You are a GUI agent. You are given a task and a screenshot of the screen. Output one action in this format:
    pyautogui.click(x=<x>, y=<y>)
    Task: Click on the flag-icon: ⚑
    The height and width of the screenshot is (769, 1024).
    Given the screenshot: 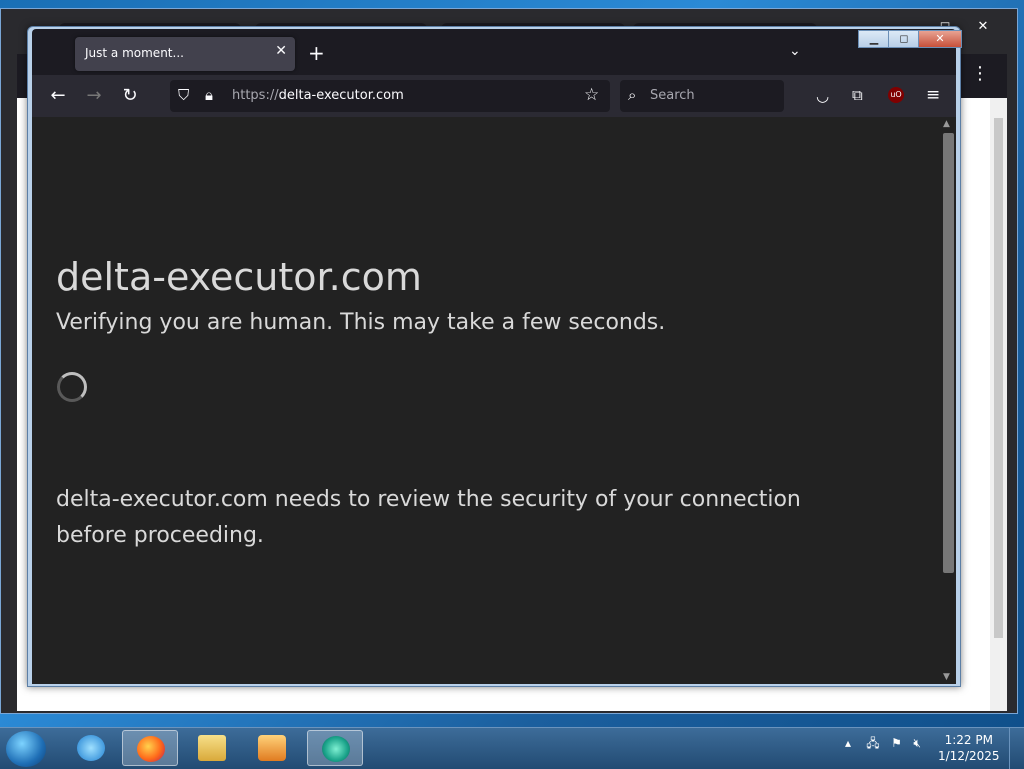 What is the action you would take?
    pyautogui.click(x=896, y=743)
    